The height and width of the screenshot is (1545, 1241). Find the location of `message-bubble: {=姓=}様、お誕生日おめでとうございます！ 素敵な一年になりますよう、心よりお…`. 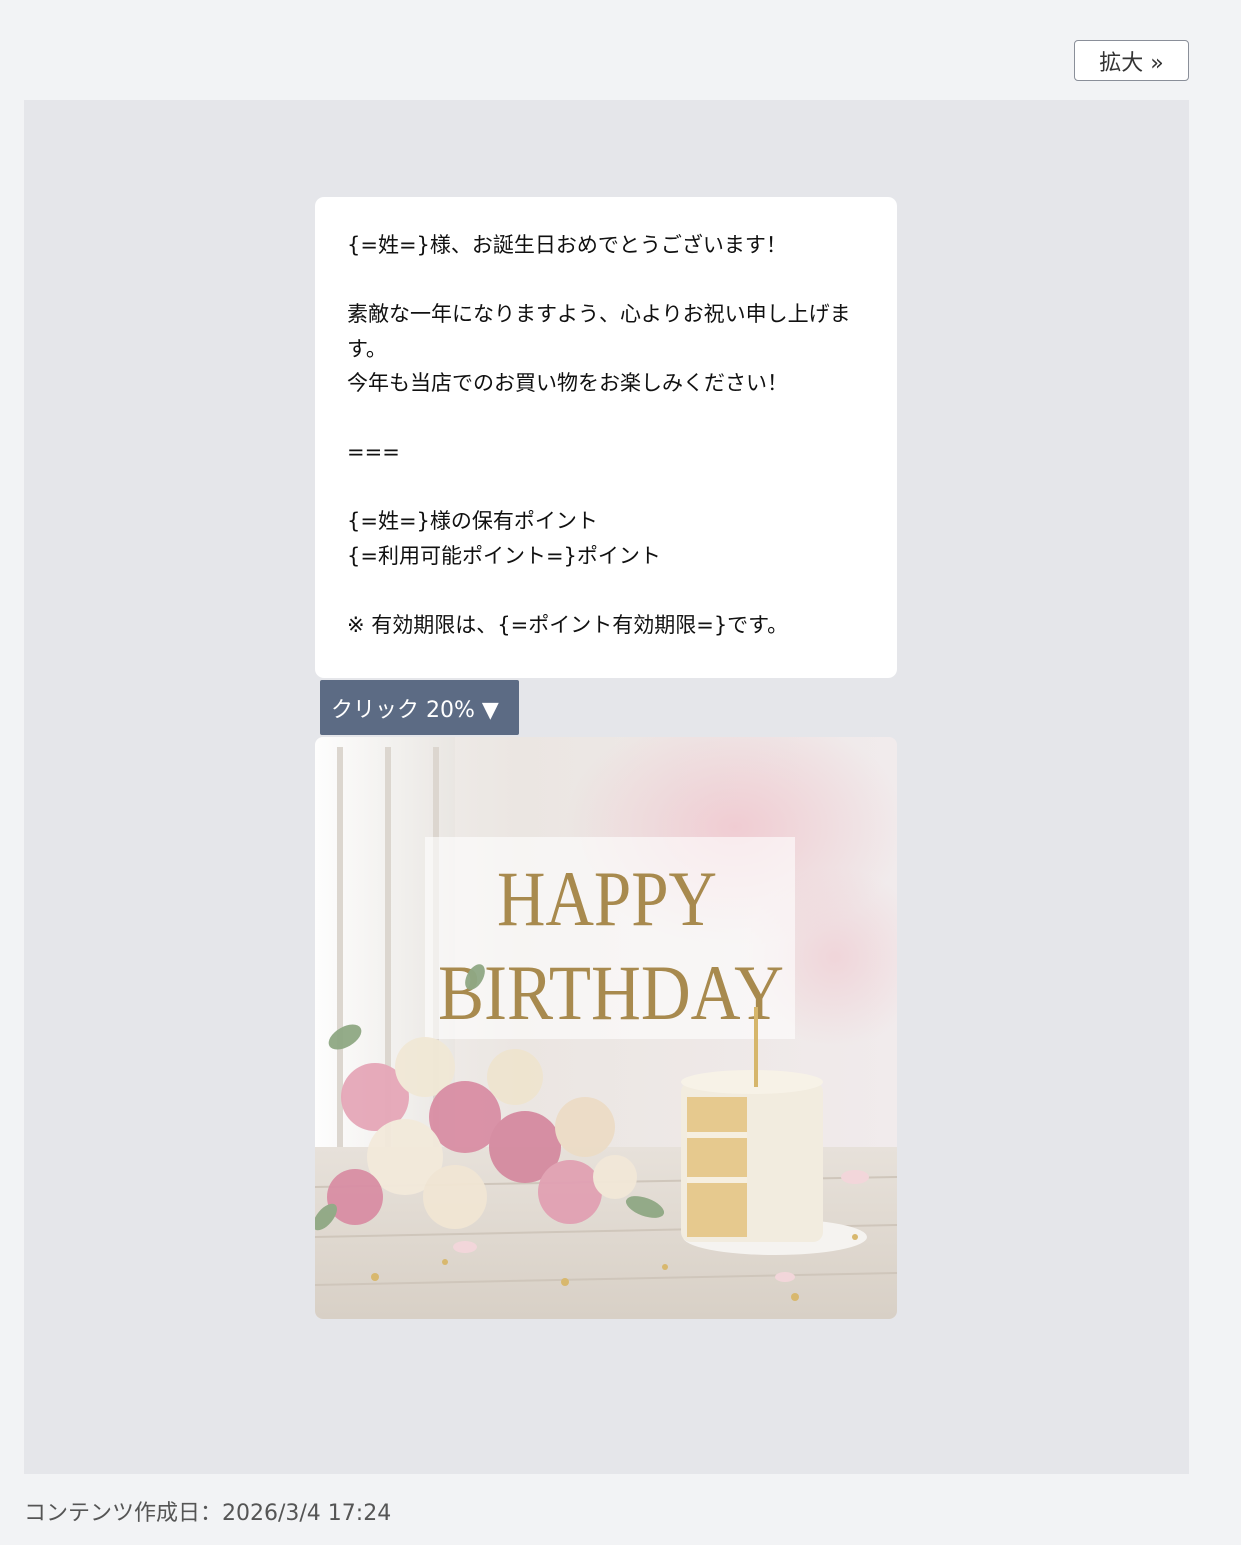

message-bubble: {=姓=}様、お誕生日おめでとうございます！ 素敵な一年になりますよう、心よりお… is located at coordinates (606, 437).